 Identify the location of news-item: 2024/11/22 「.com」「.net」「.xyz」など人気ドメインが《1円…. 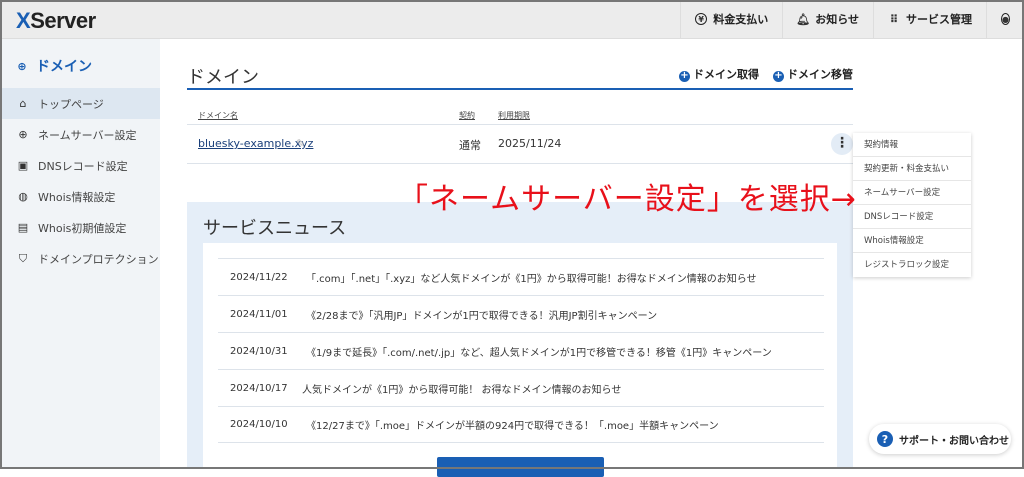
(521, 276).